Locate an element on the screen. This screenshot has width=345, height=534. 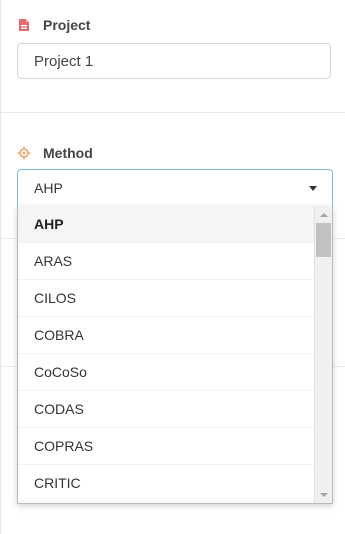
method-selected-value: AHP is located at coordinates (48, 188).